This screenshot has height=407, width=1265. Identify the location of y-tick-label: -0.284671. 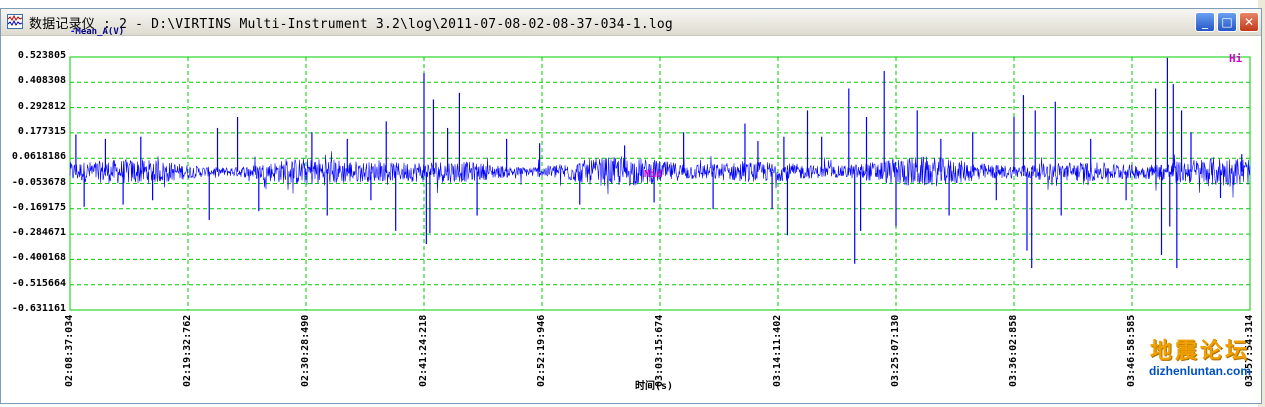
(38, 233).